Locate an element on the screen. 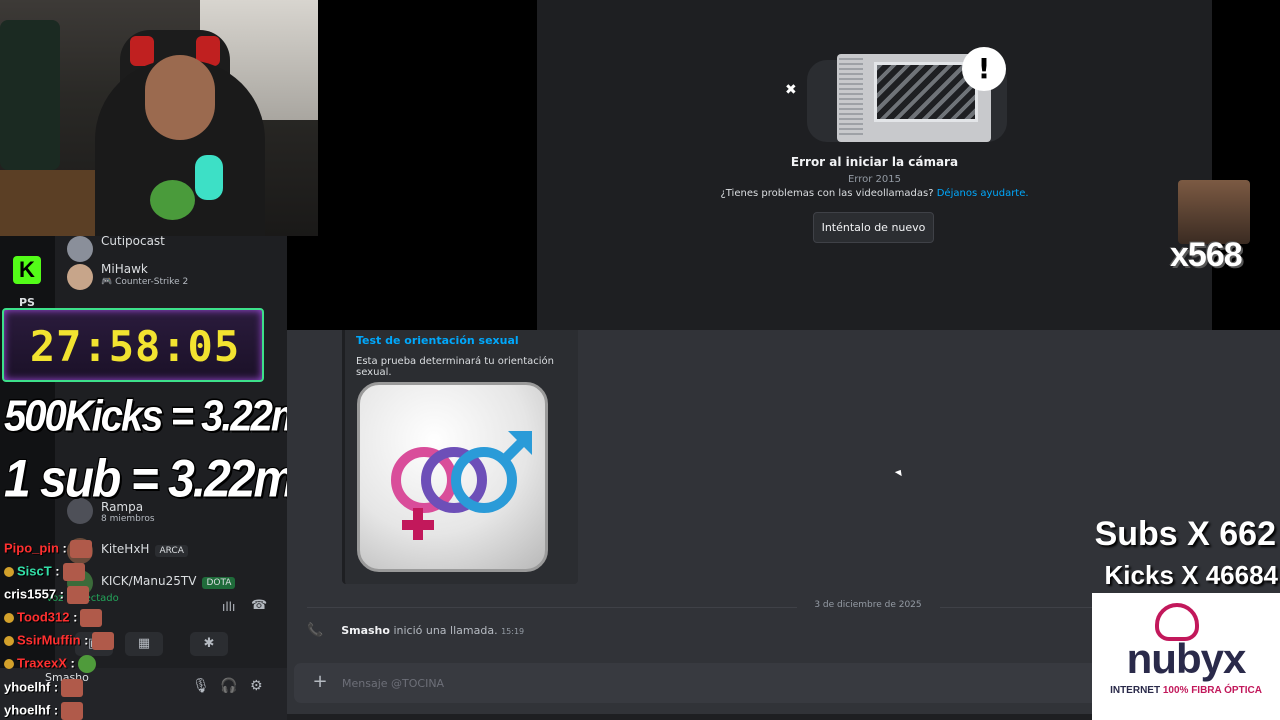 The image size is (1280, 720). streamer-head is located at coordinates (180, 97).